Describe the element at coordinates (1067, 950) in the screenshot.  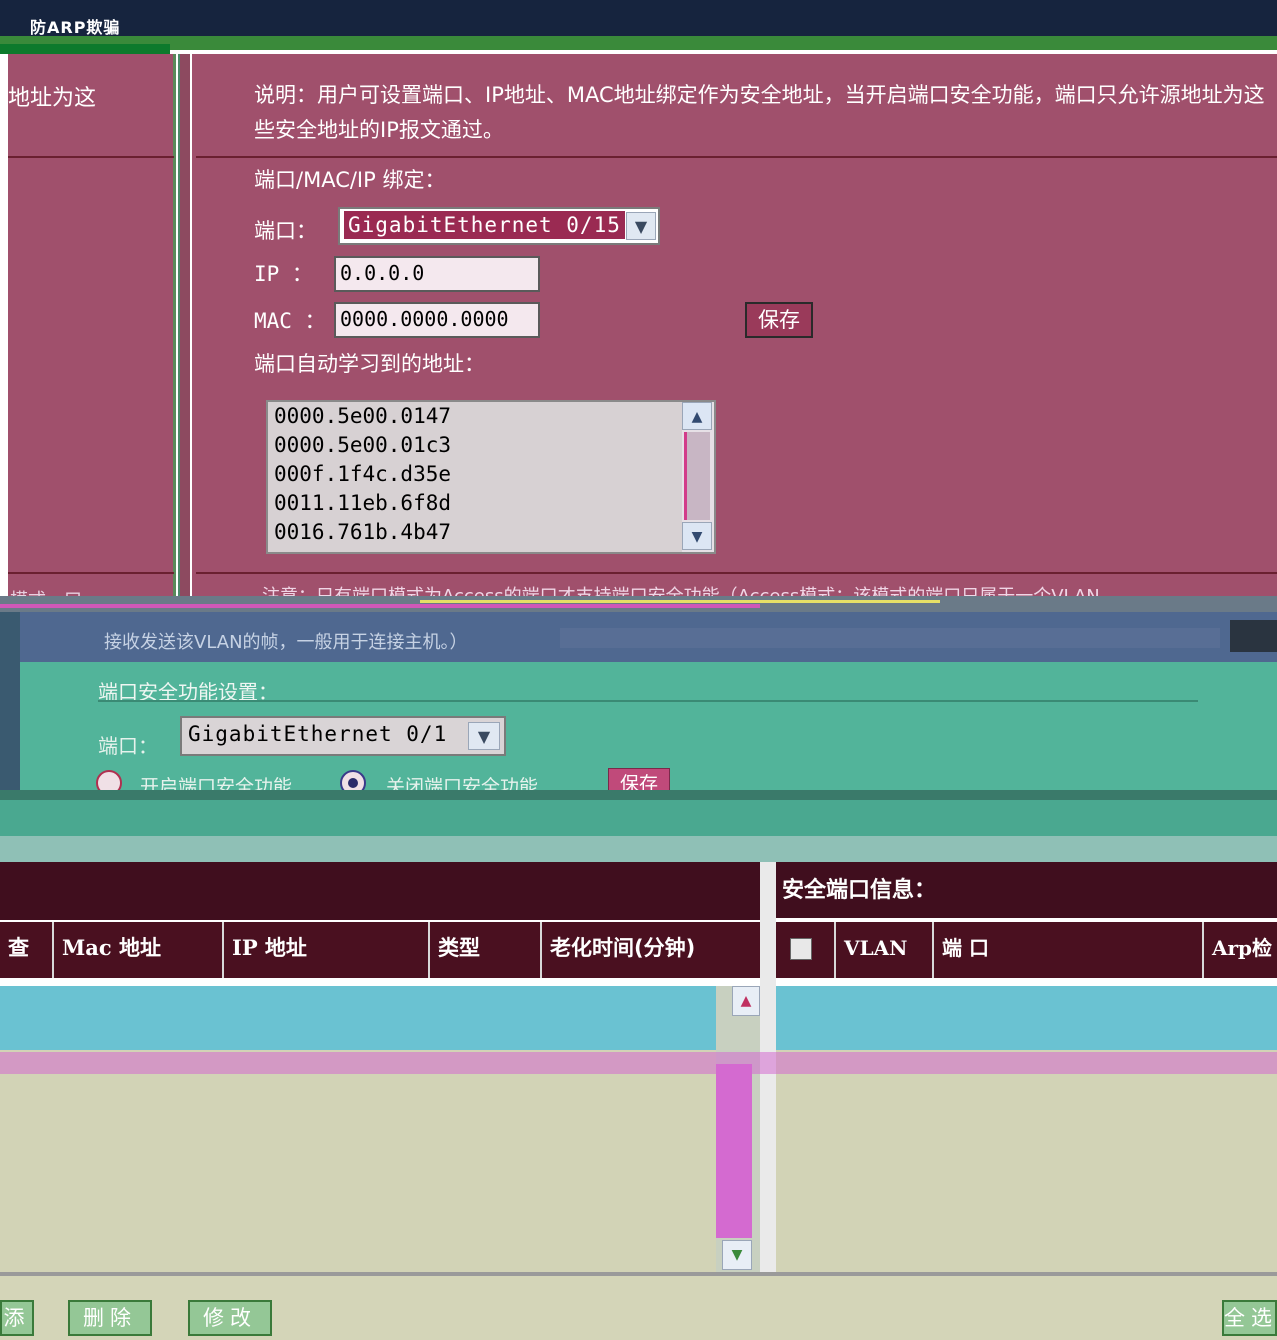
I see `column-header-port: 端 口` at that location.